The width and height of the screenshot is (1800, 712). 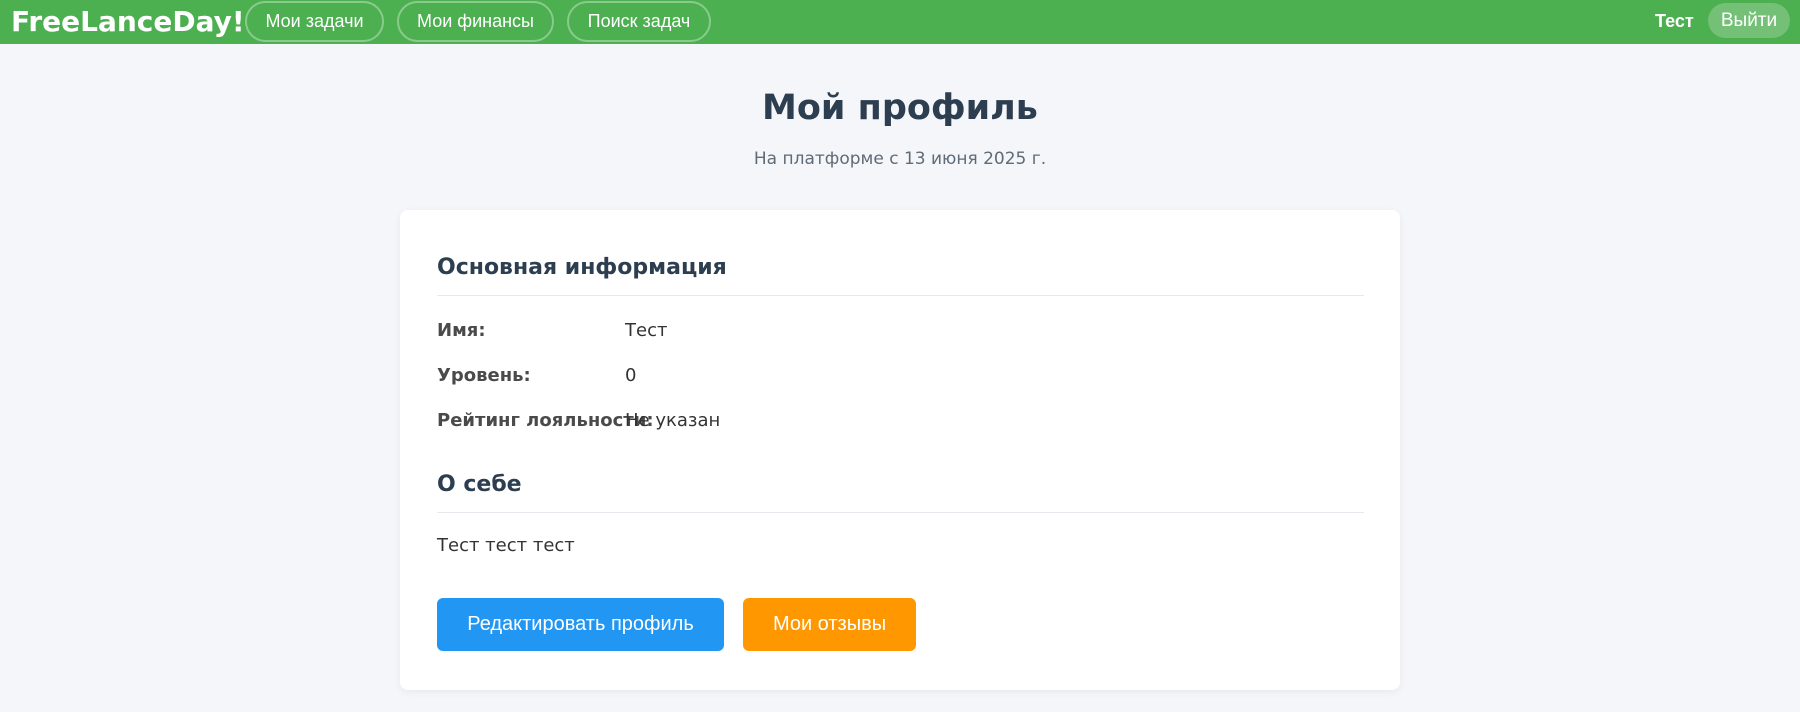 What do you see at coordinates (1674, 22) in the screenshot?
I see `current-user-name: Тест` at bounding box center [1674, 22].